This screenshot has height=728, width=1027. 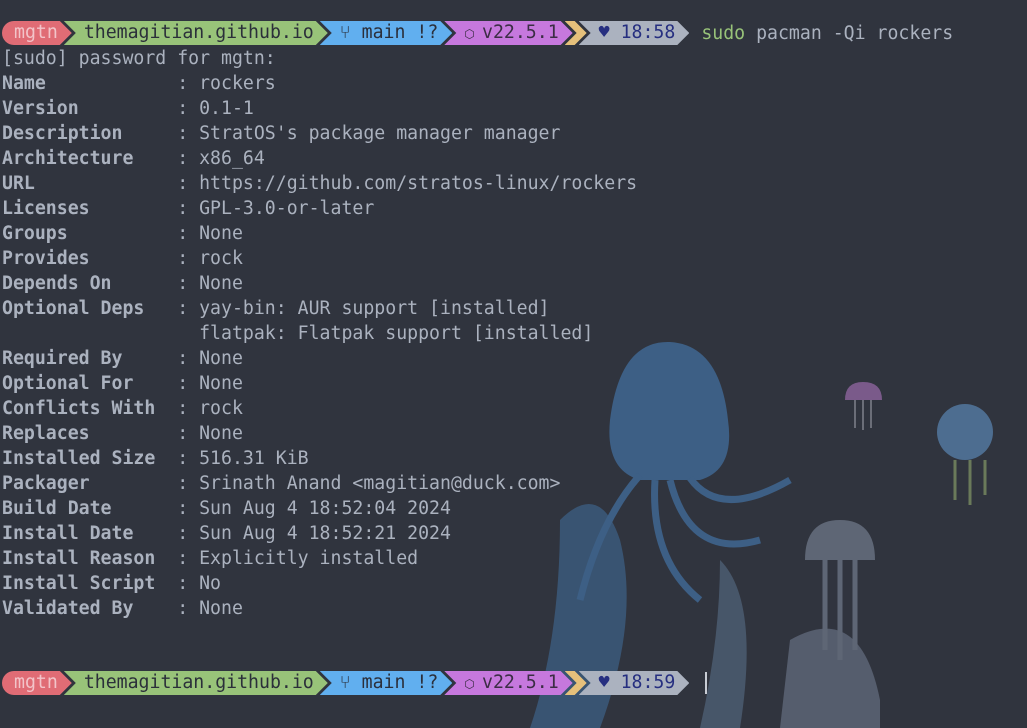 I want to click on info-label: Groups, so click(x=90, y=233).